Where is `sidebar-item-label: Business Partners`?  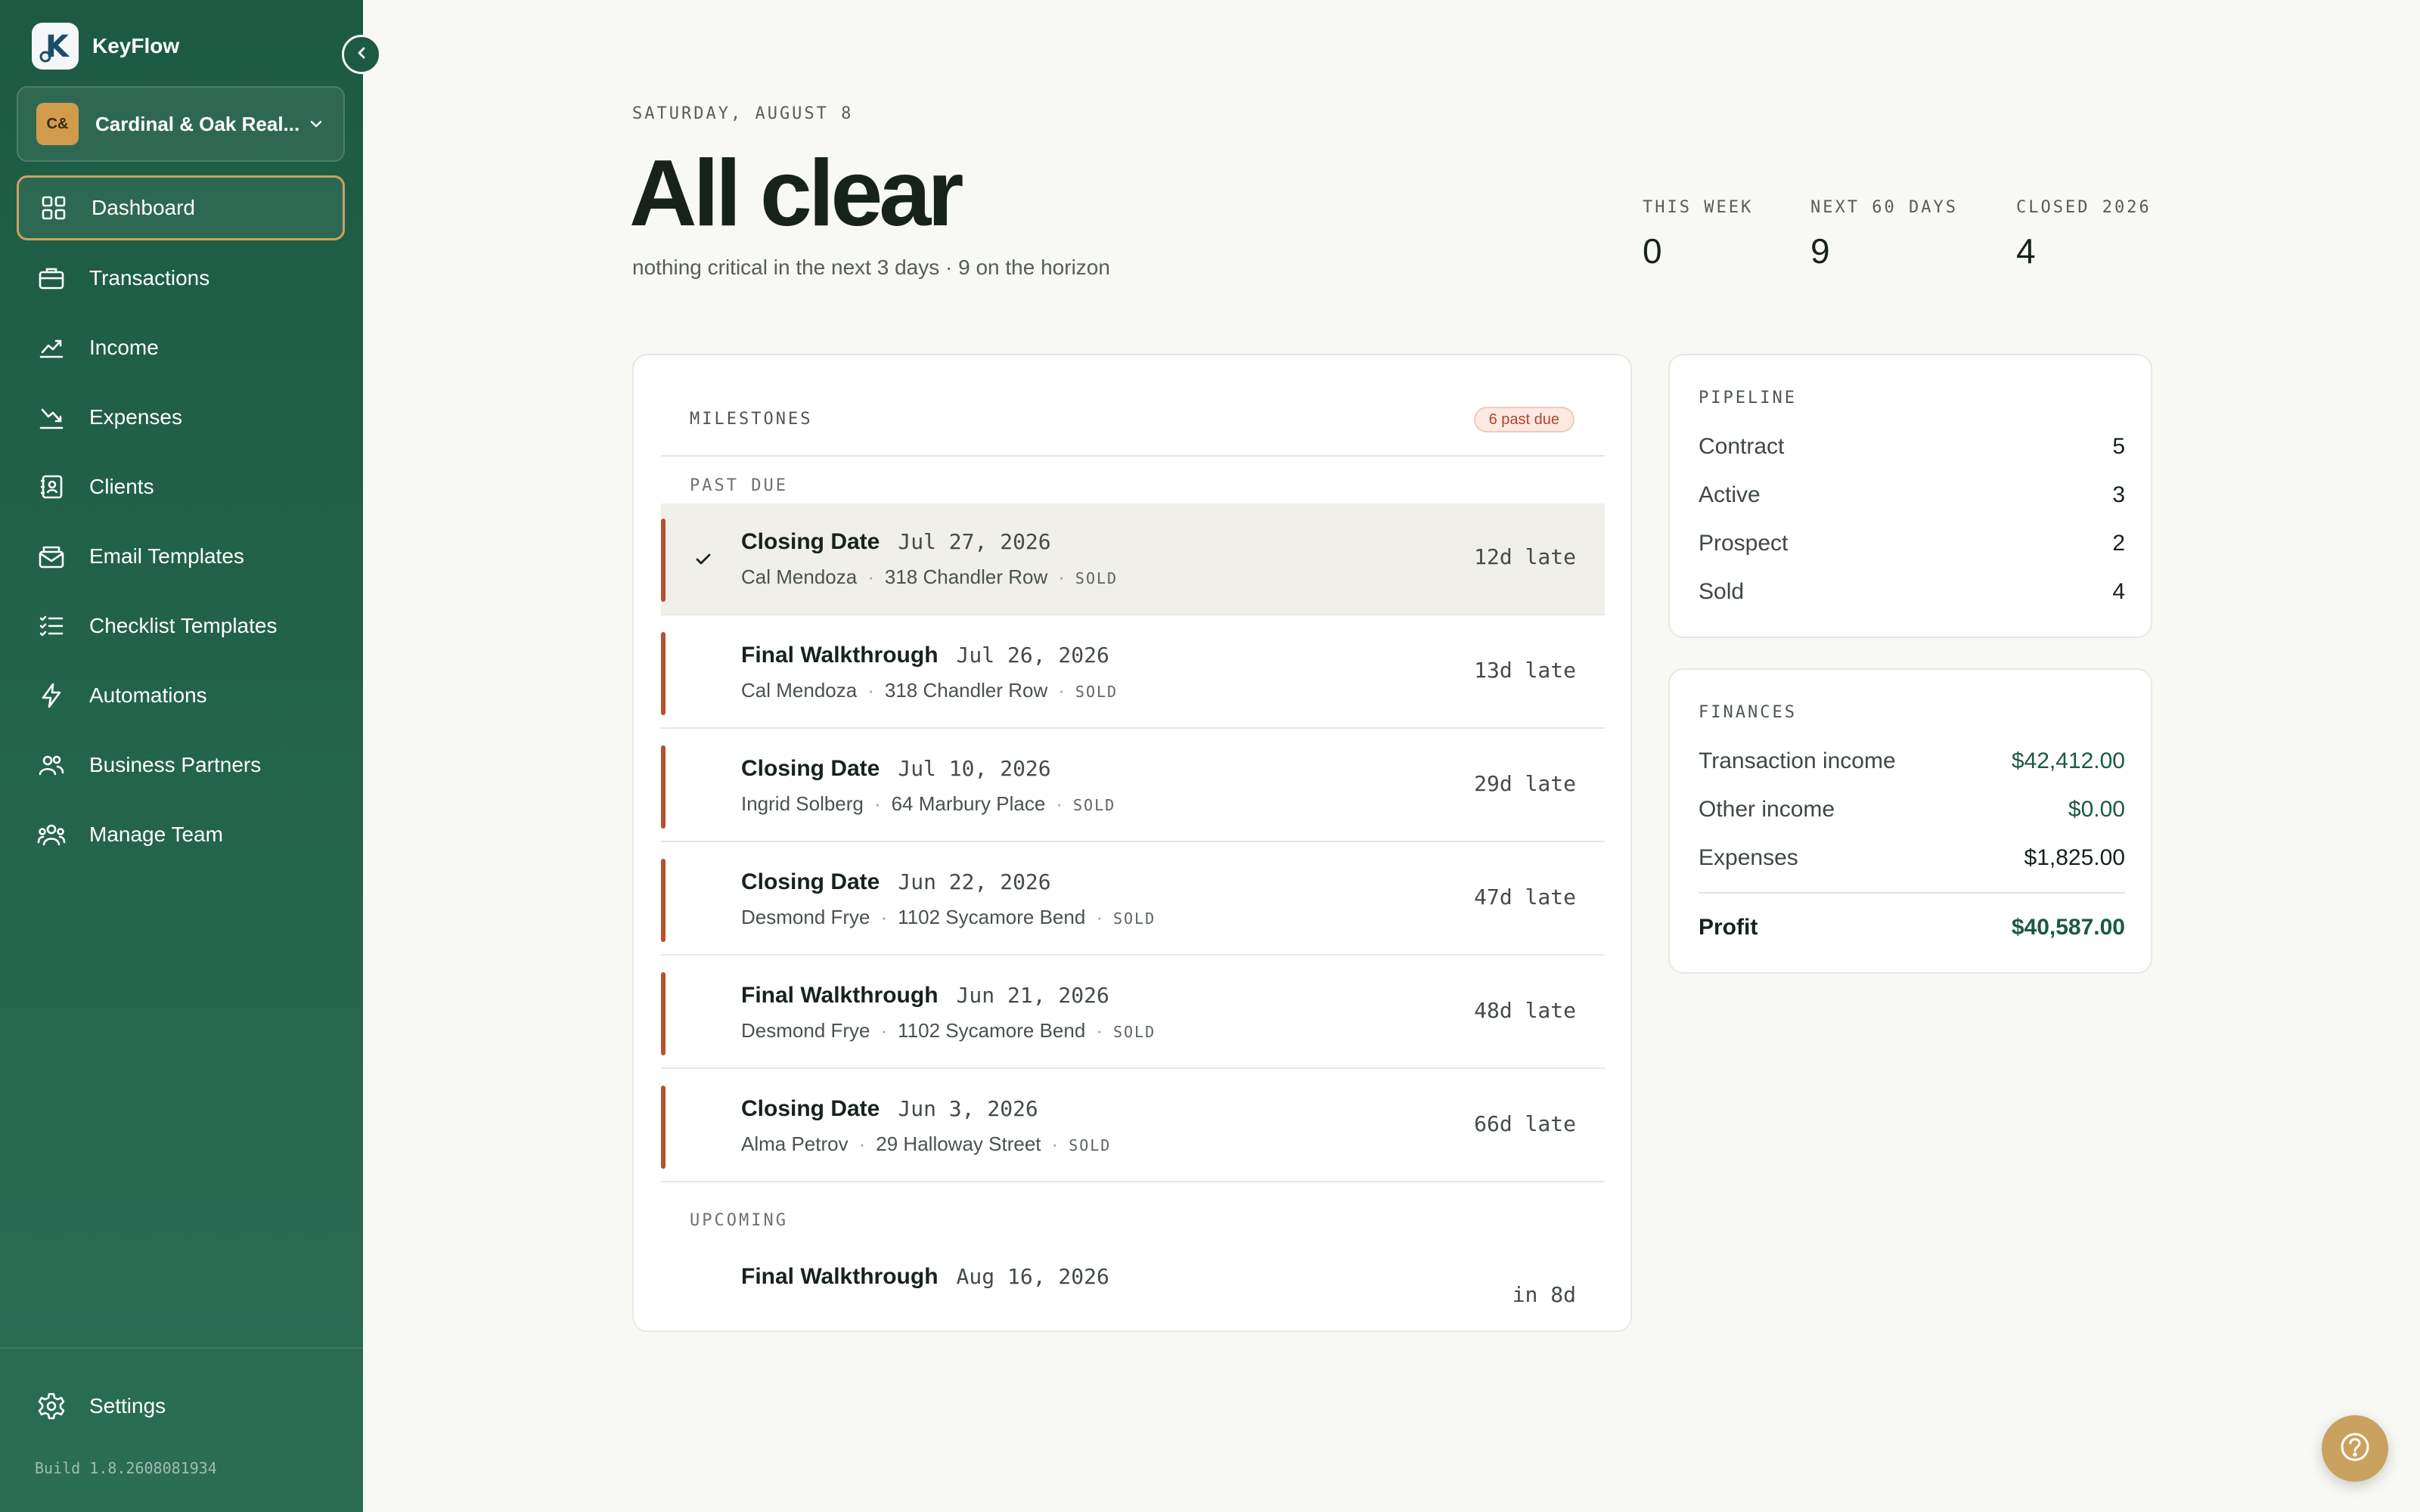
sidebar-item-label: Business Partners is located at coordinates (175, 764).